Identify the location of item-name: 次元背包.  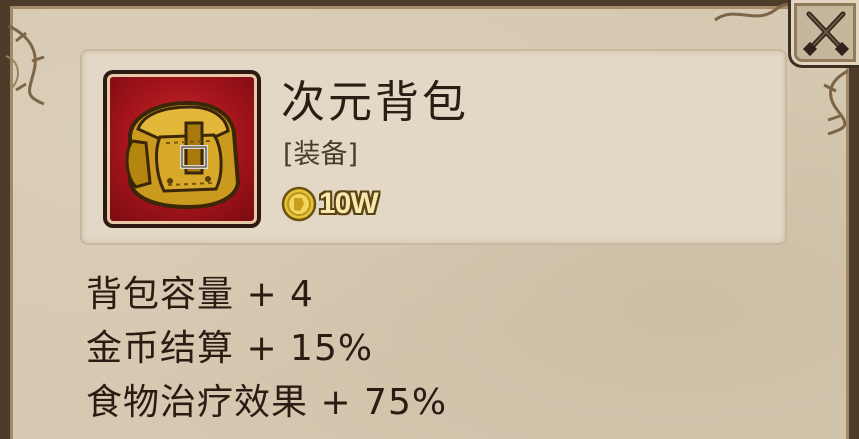
(375, 102).